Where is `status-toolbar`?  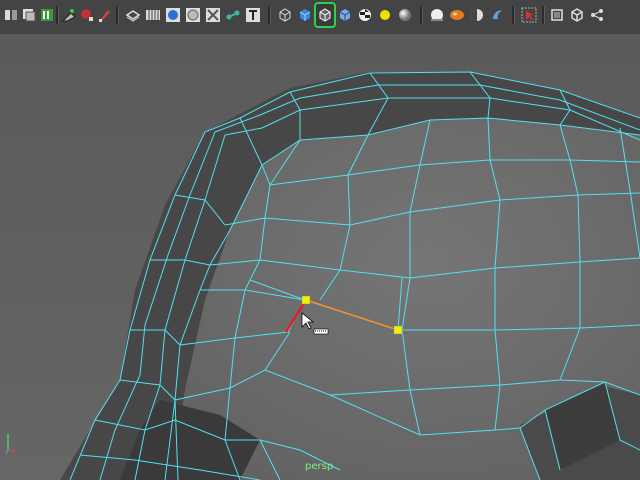
status-toolbar is located at coordinates (320, 17).